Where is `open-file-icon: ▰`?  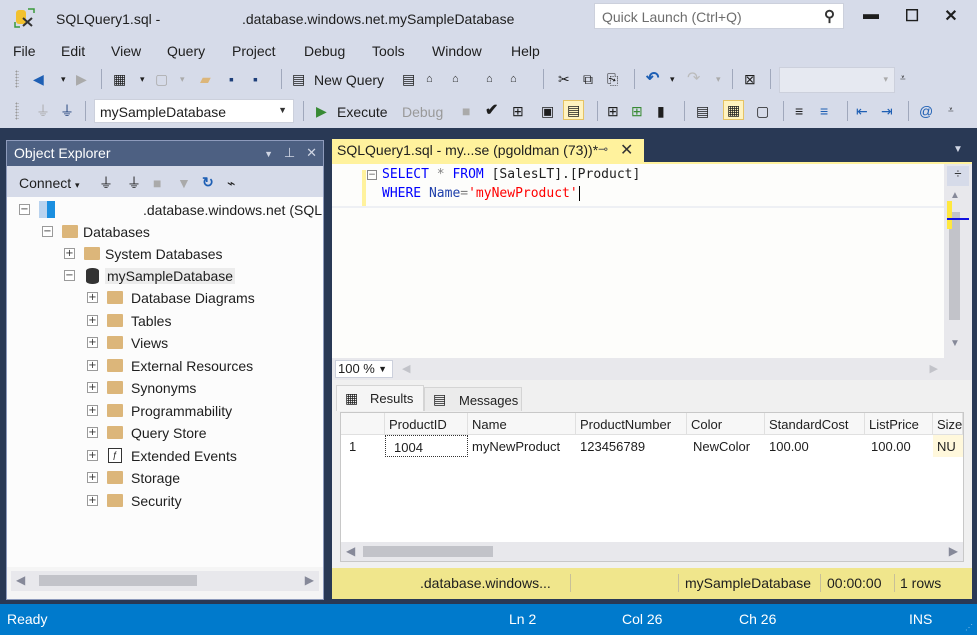
open-file-icon: ▰ is located at coordinates (205, 79).